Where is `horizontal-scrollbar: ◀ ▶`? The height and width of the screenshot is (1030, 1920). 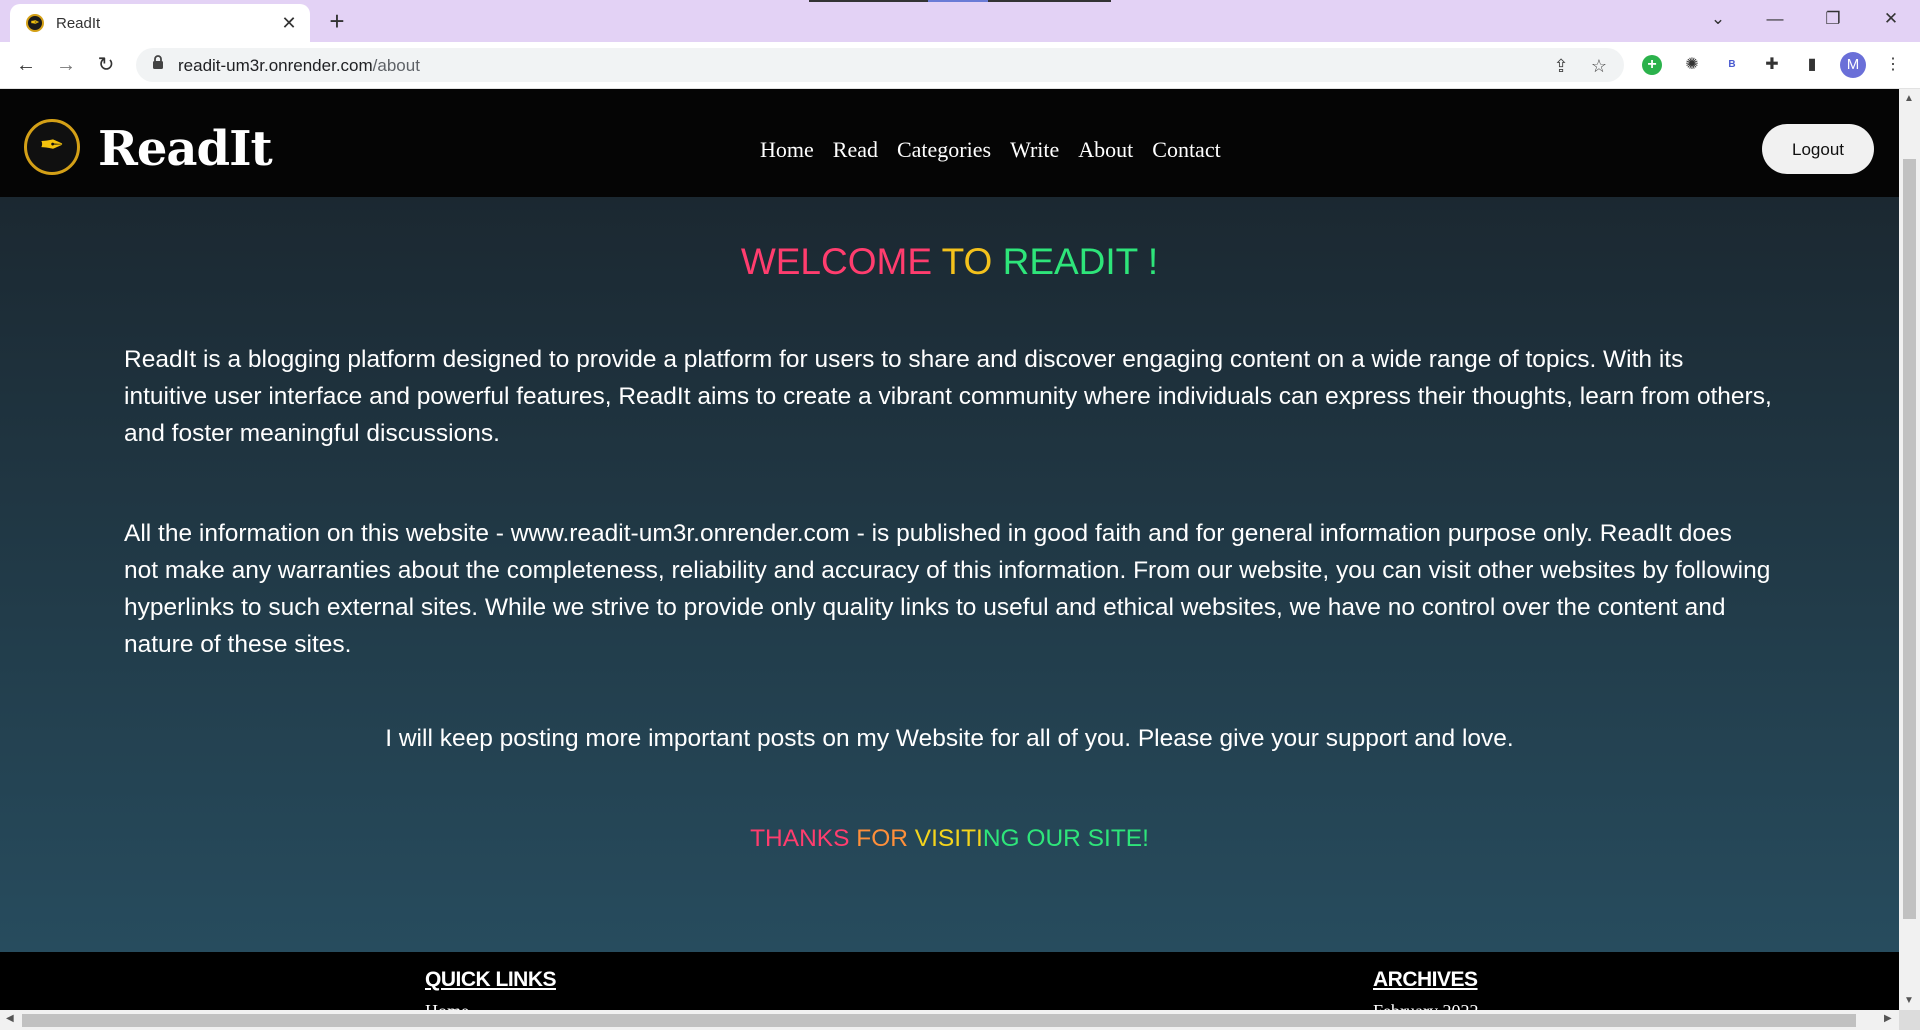 horizontal-scrollbar: ◀ ▶ is located at coordinates (949, 1020).